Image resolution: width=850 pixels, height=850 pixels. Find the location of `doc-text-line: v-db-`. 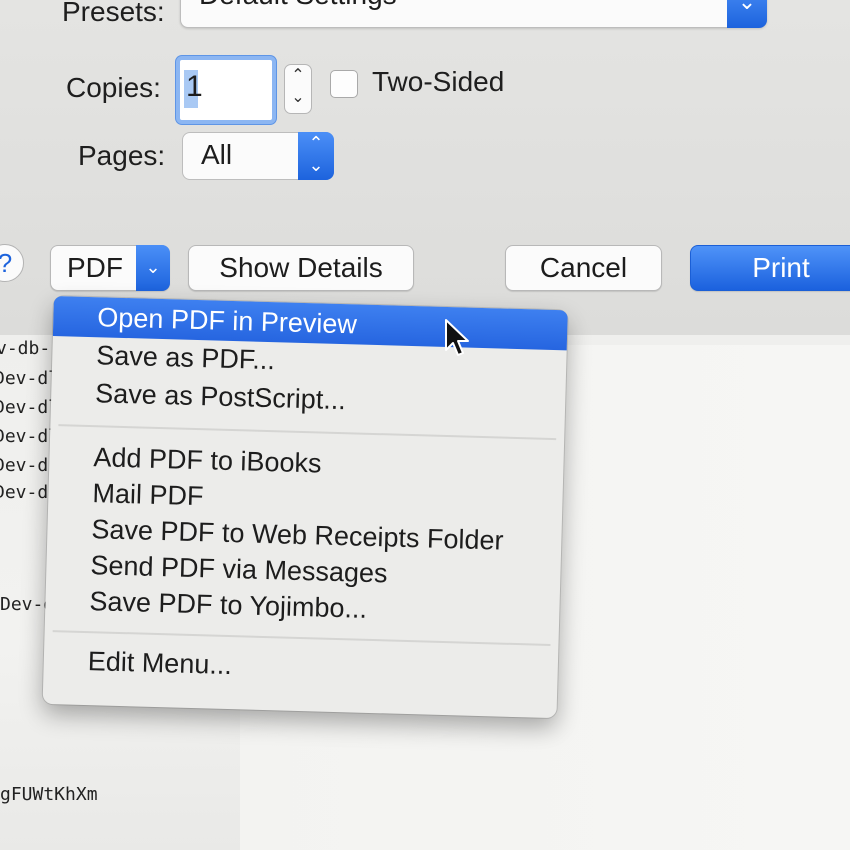

doc-text-line: v-db- is located at coordinates (25, 348).